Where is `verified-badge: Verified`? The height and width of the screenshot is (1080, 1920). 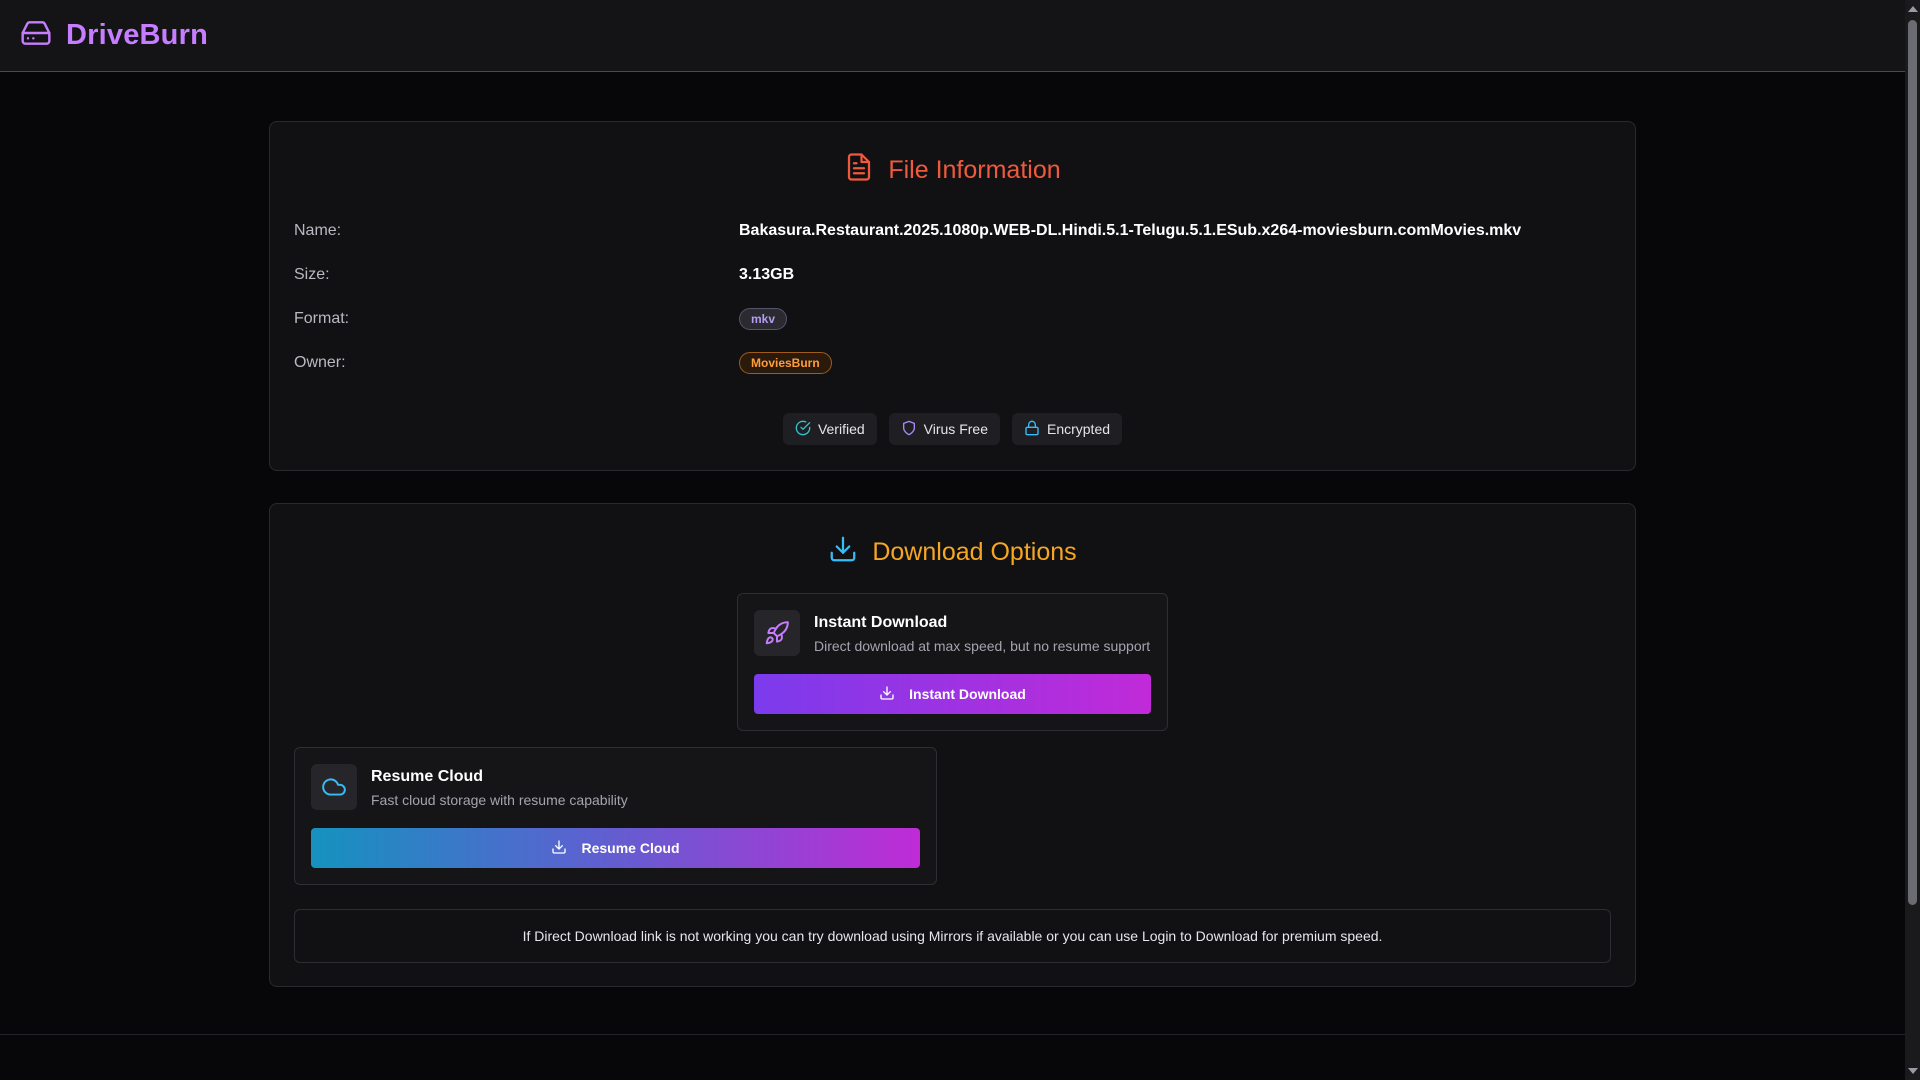
verified-badge: Verified is located at coordinates (829, 429).